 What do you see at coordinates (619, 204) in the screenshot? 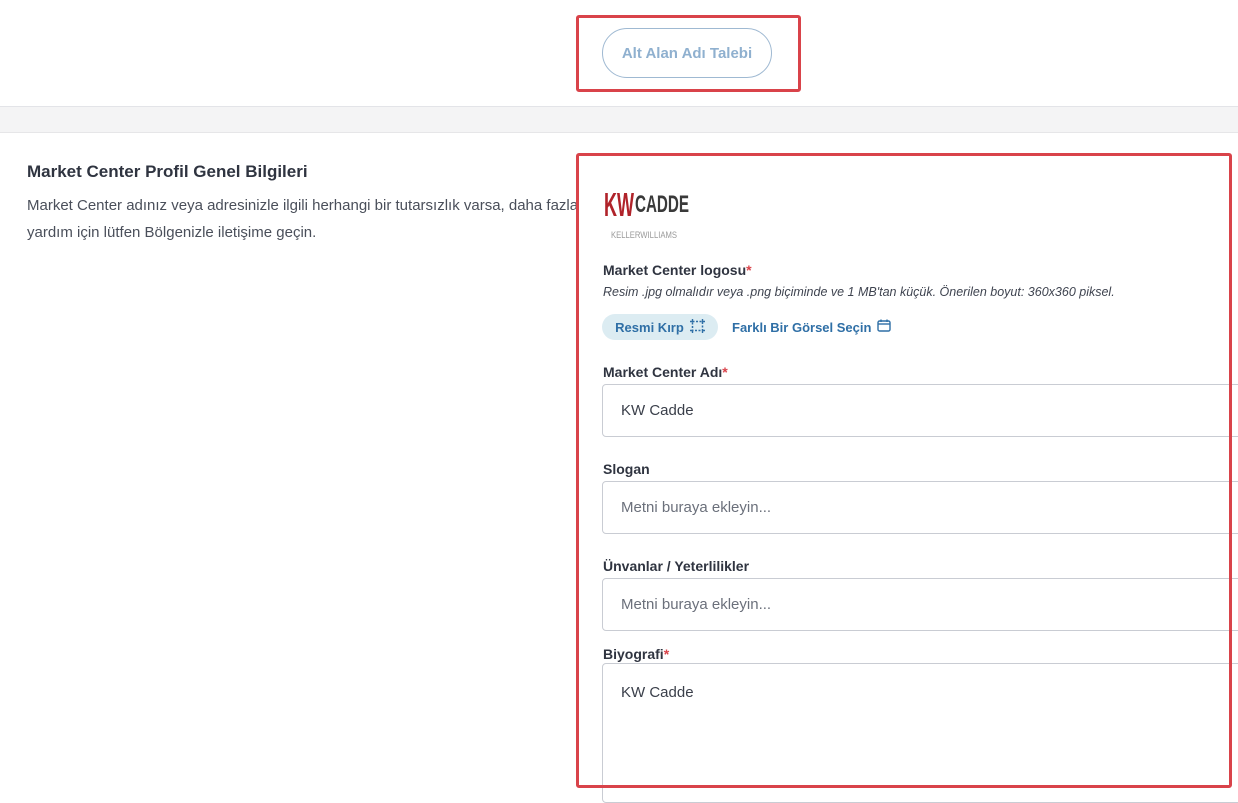
I see `logo-kw-text: KW` at bounding box center [619, 204].